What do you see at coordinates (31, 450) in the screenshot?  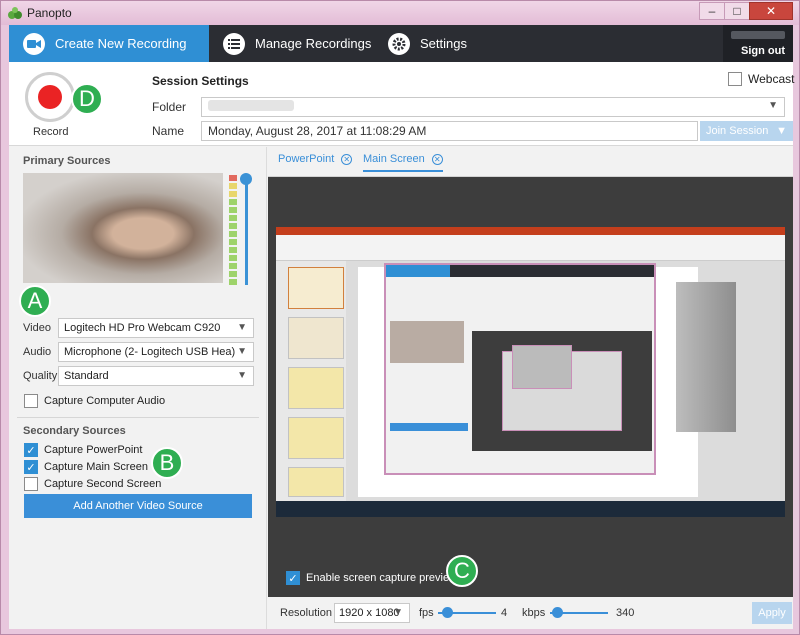 I see `capture-powerpoint-checkbox: ✓` at bounding box center [31, 450].